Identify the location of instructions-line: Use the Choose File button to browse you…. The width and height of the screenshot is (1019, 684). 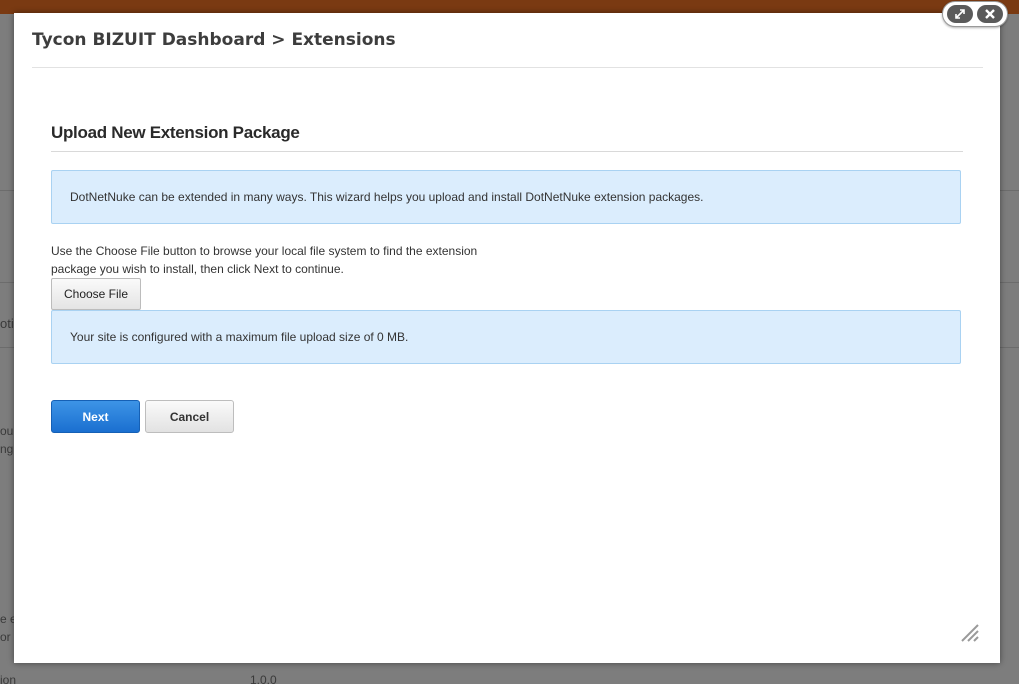
(264, 251).